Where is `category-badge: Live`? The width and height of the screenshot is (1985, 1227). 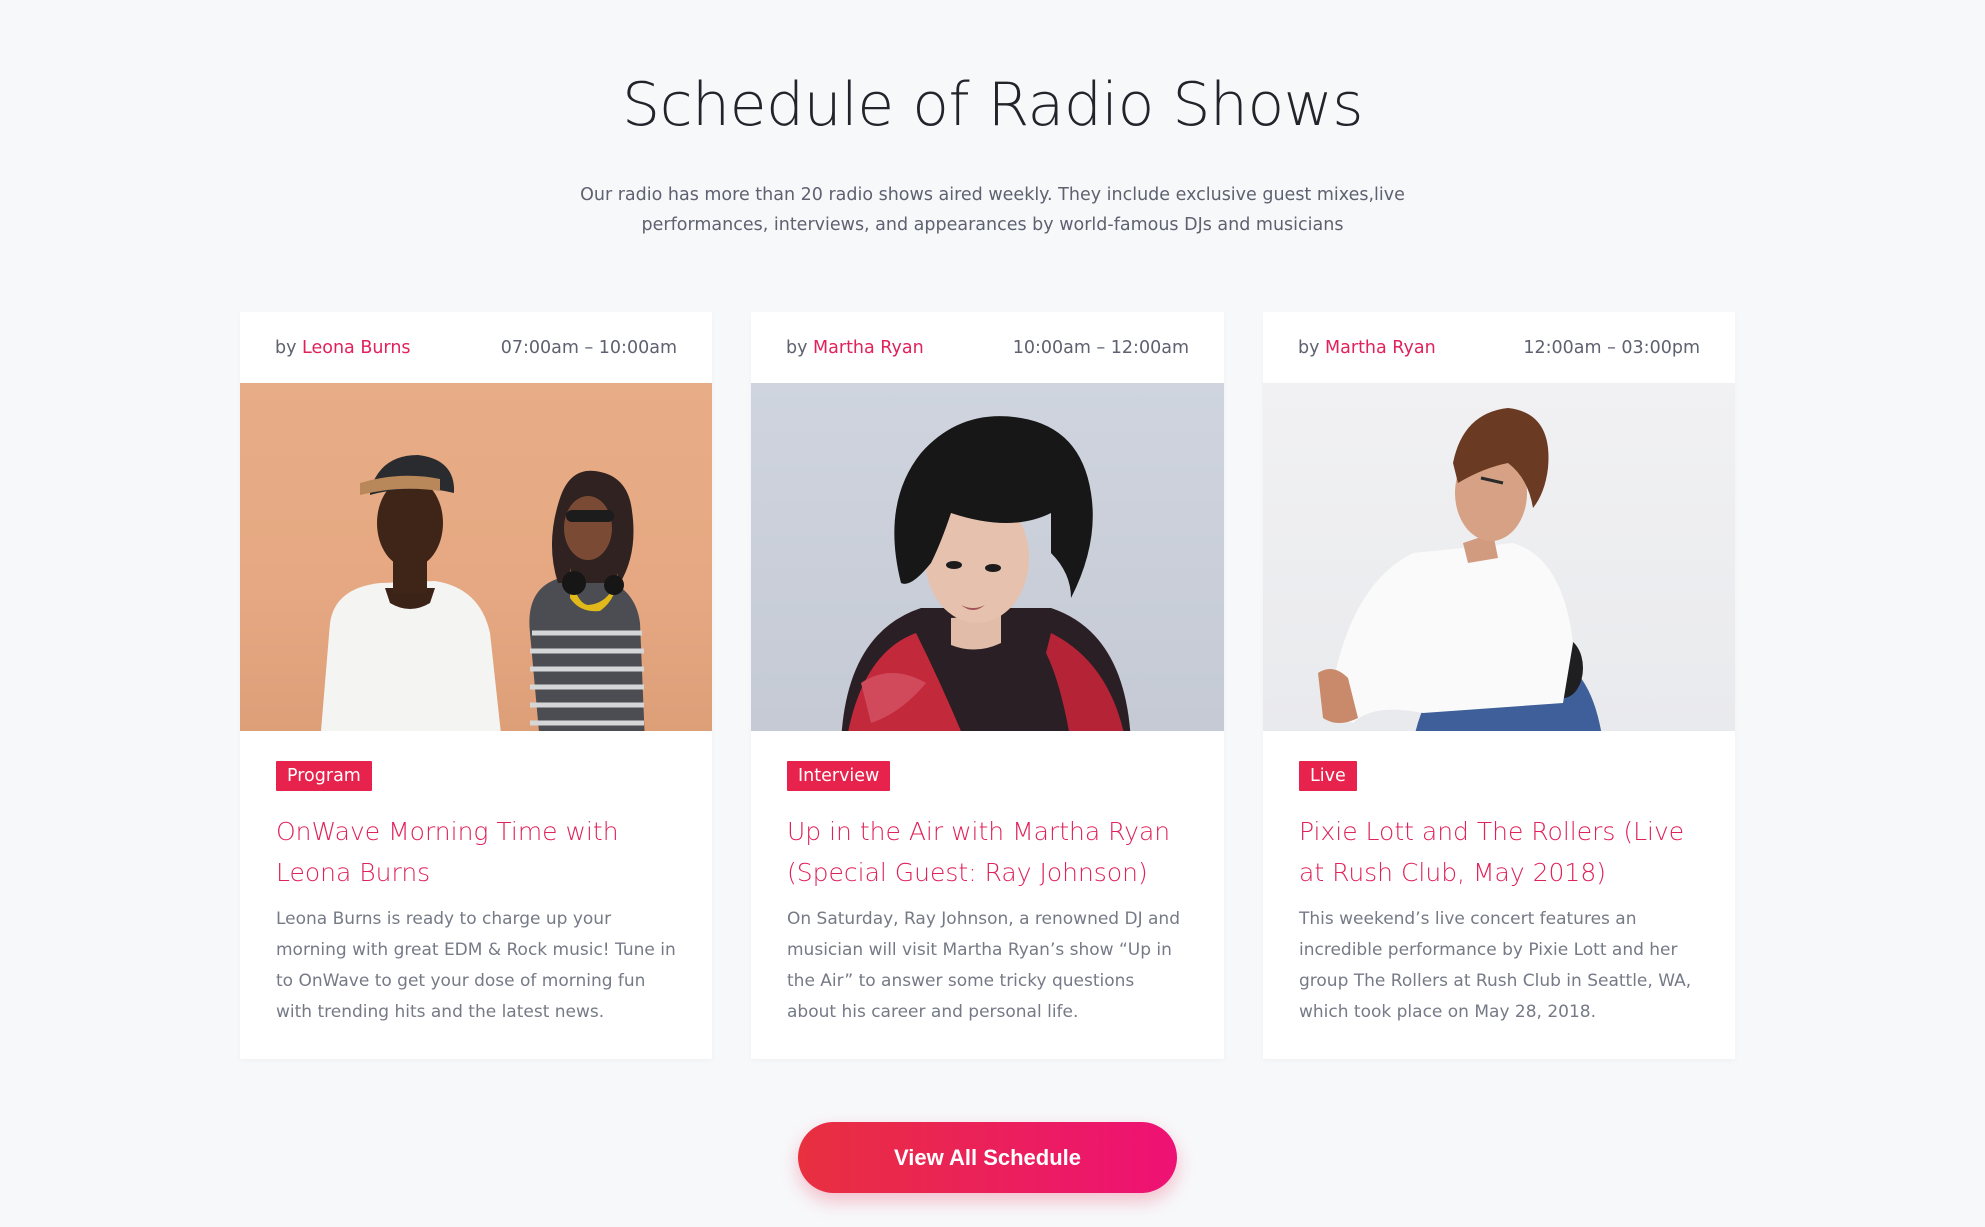
category-badge: Live is located at coordinates (1328, 776).